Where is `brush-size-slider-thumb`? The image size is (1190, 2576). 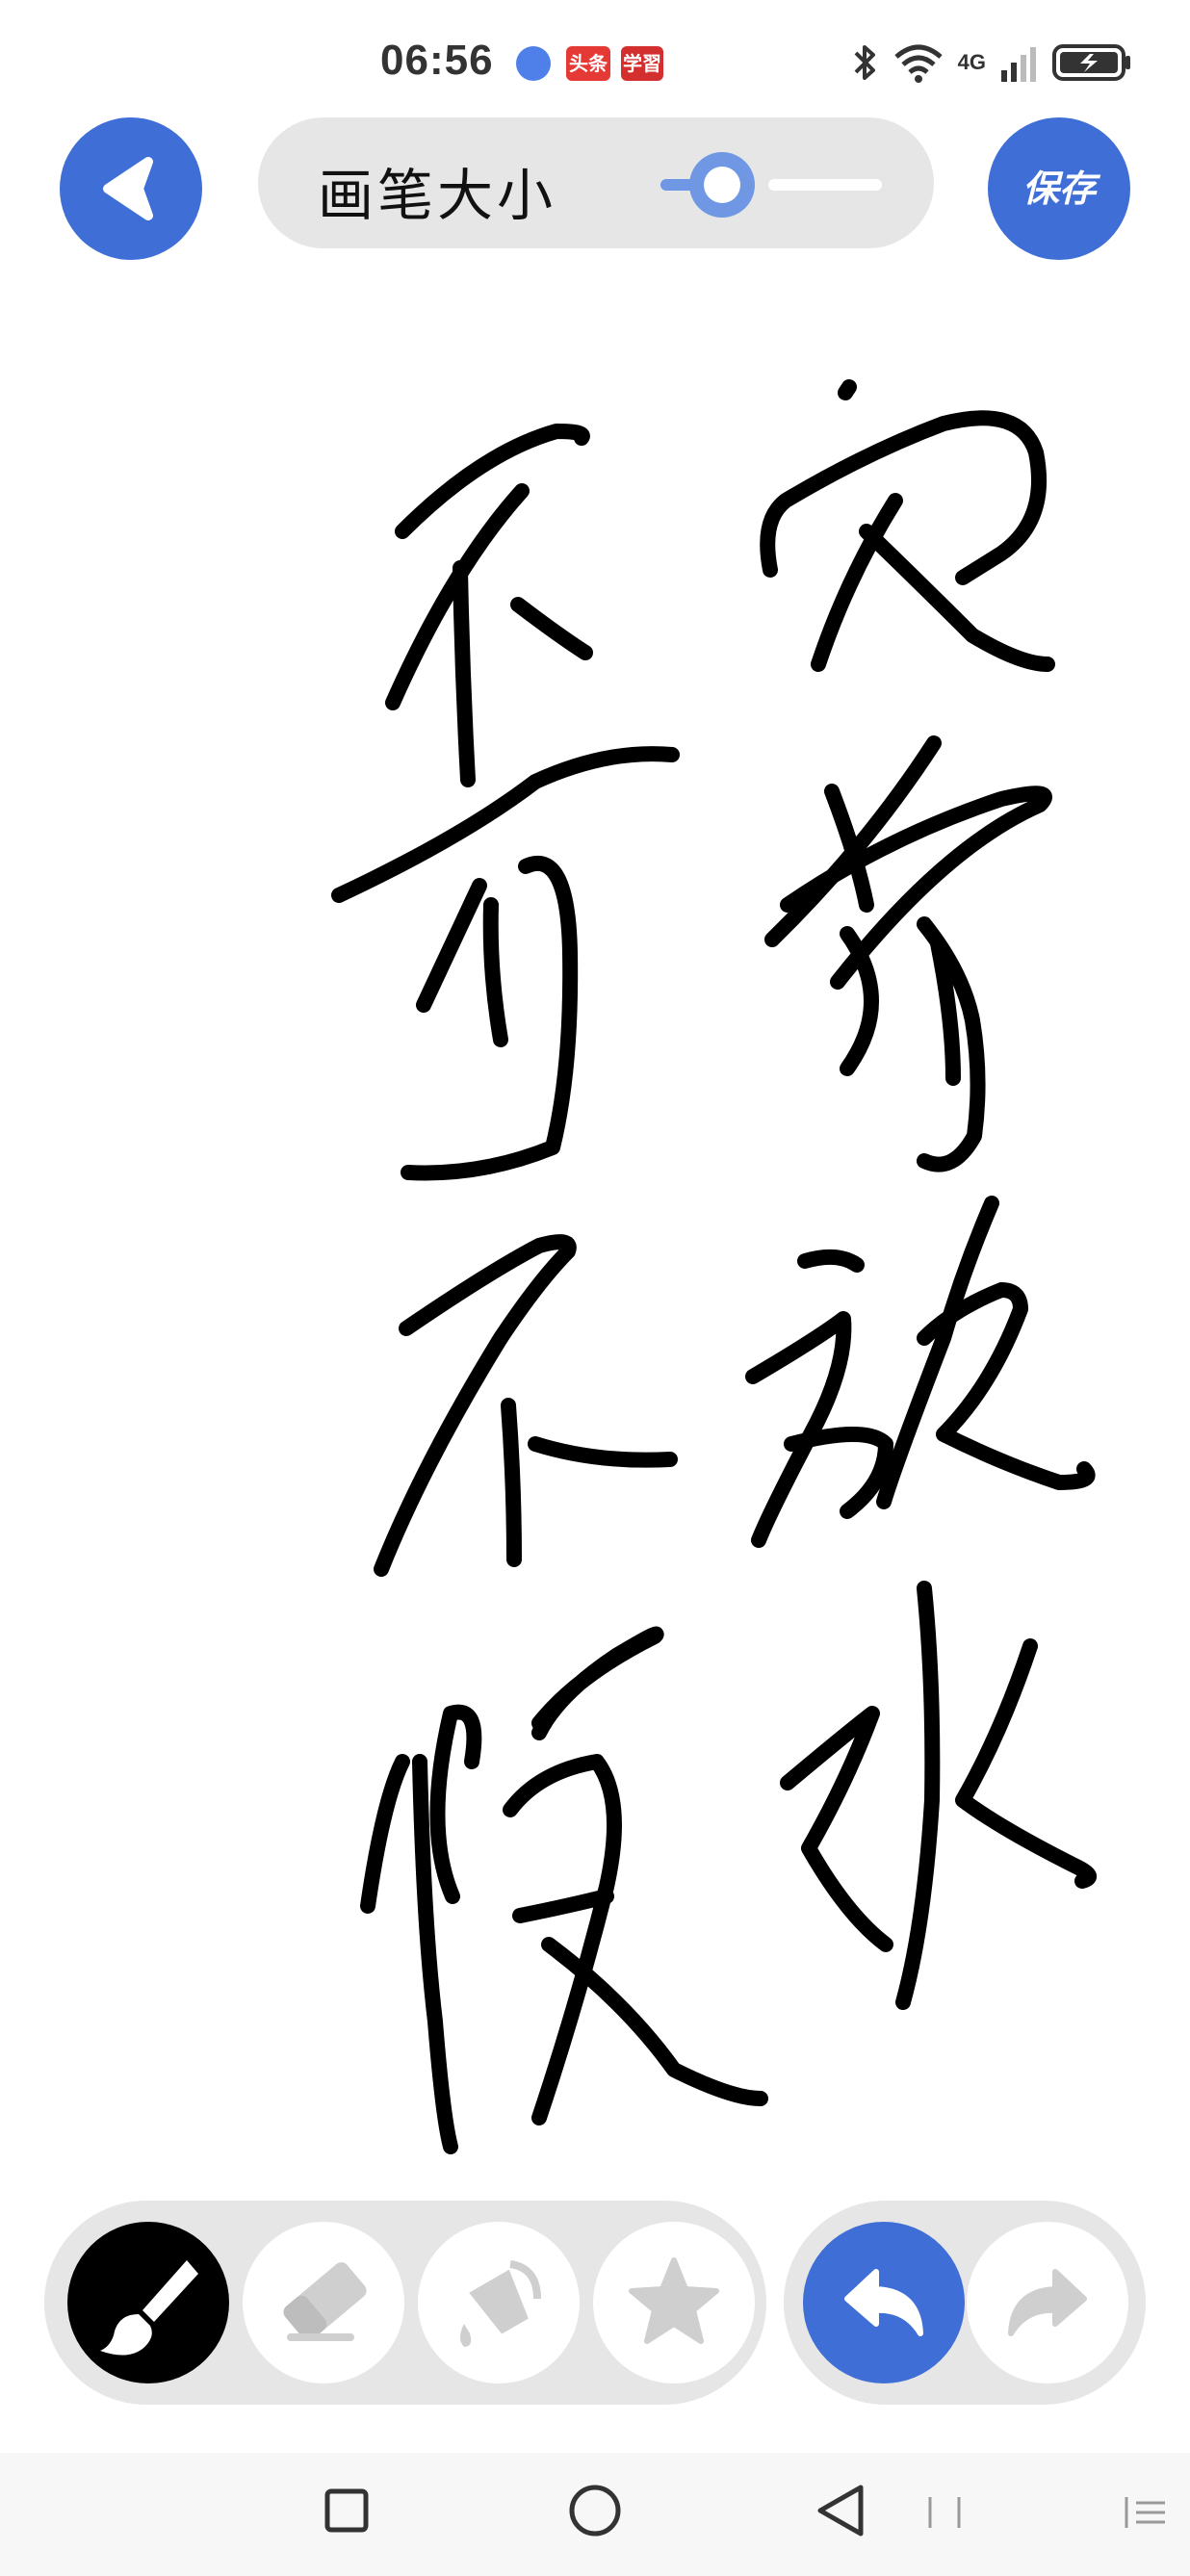
brush-size-slider-thumb is located at coordinates (722, 185).